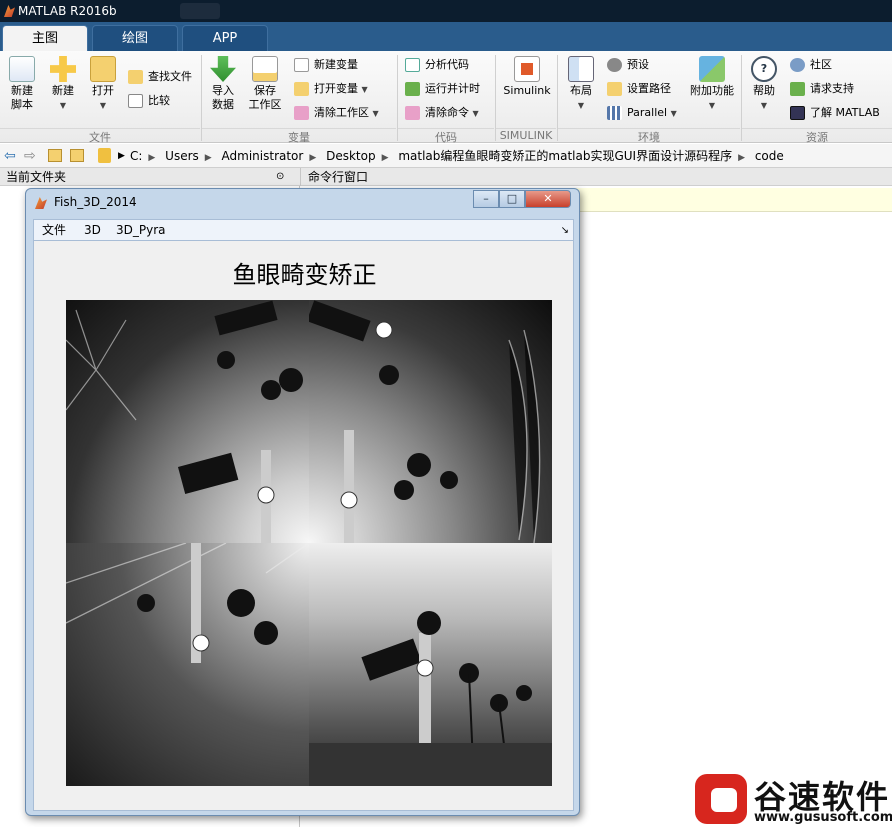 The height and width of the screenshot is (827, 892). Describe the element at coordinates (581, 83) in the screenshot. I see `layout-button: 布局 ▼` at that location.